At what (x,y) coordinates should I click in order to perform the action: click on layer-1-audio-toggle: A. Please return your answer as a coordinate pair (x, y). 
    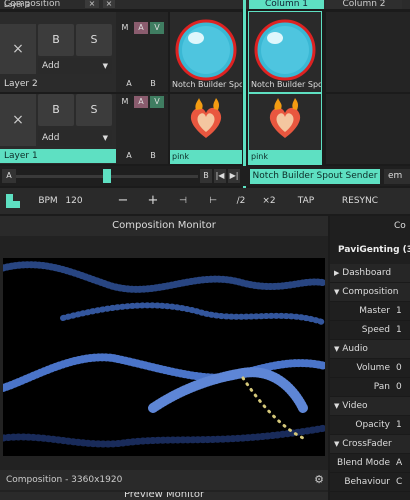
    Looking at the image, I should click on (141, 102).